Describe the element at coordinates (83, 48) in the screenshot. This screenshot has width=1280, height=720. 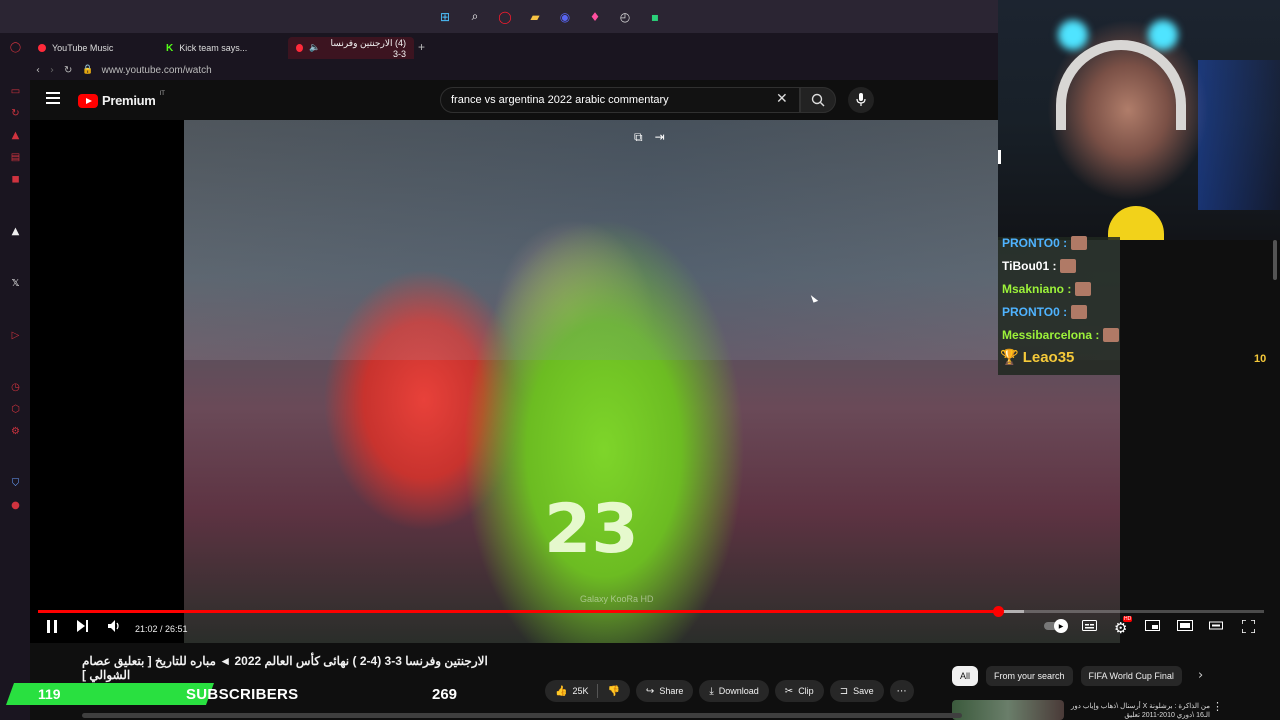
I see `tab-label: YouTube Music` at that location.